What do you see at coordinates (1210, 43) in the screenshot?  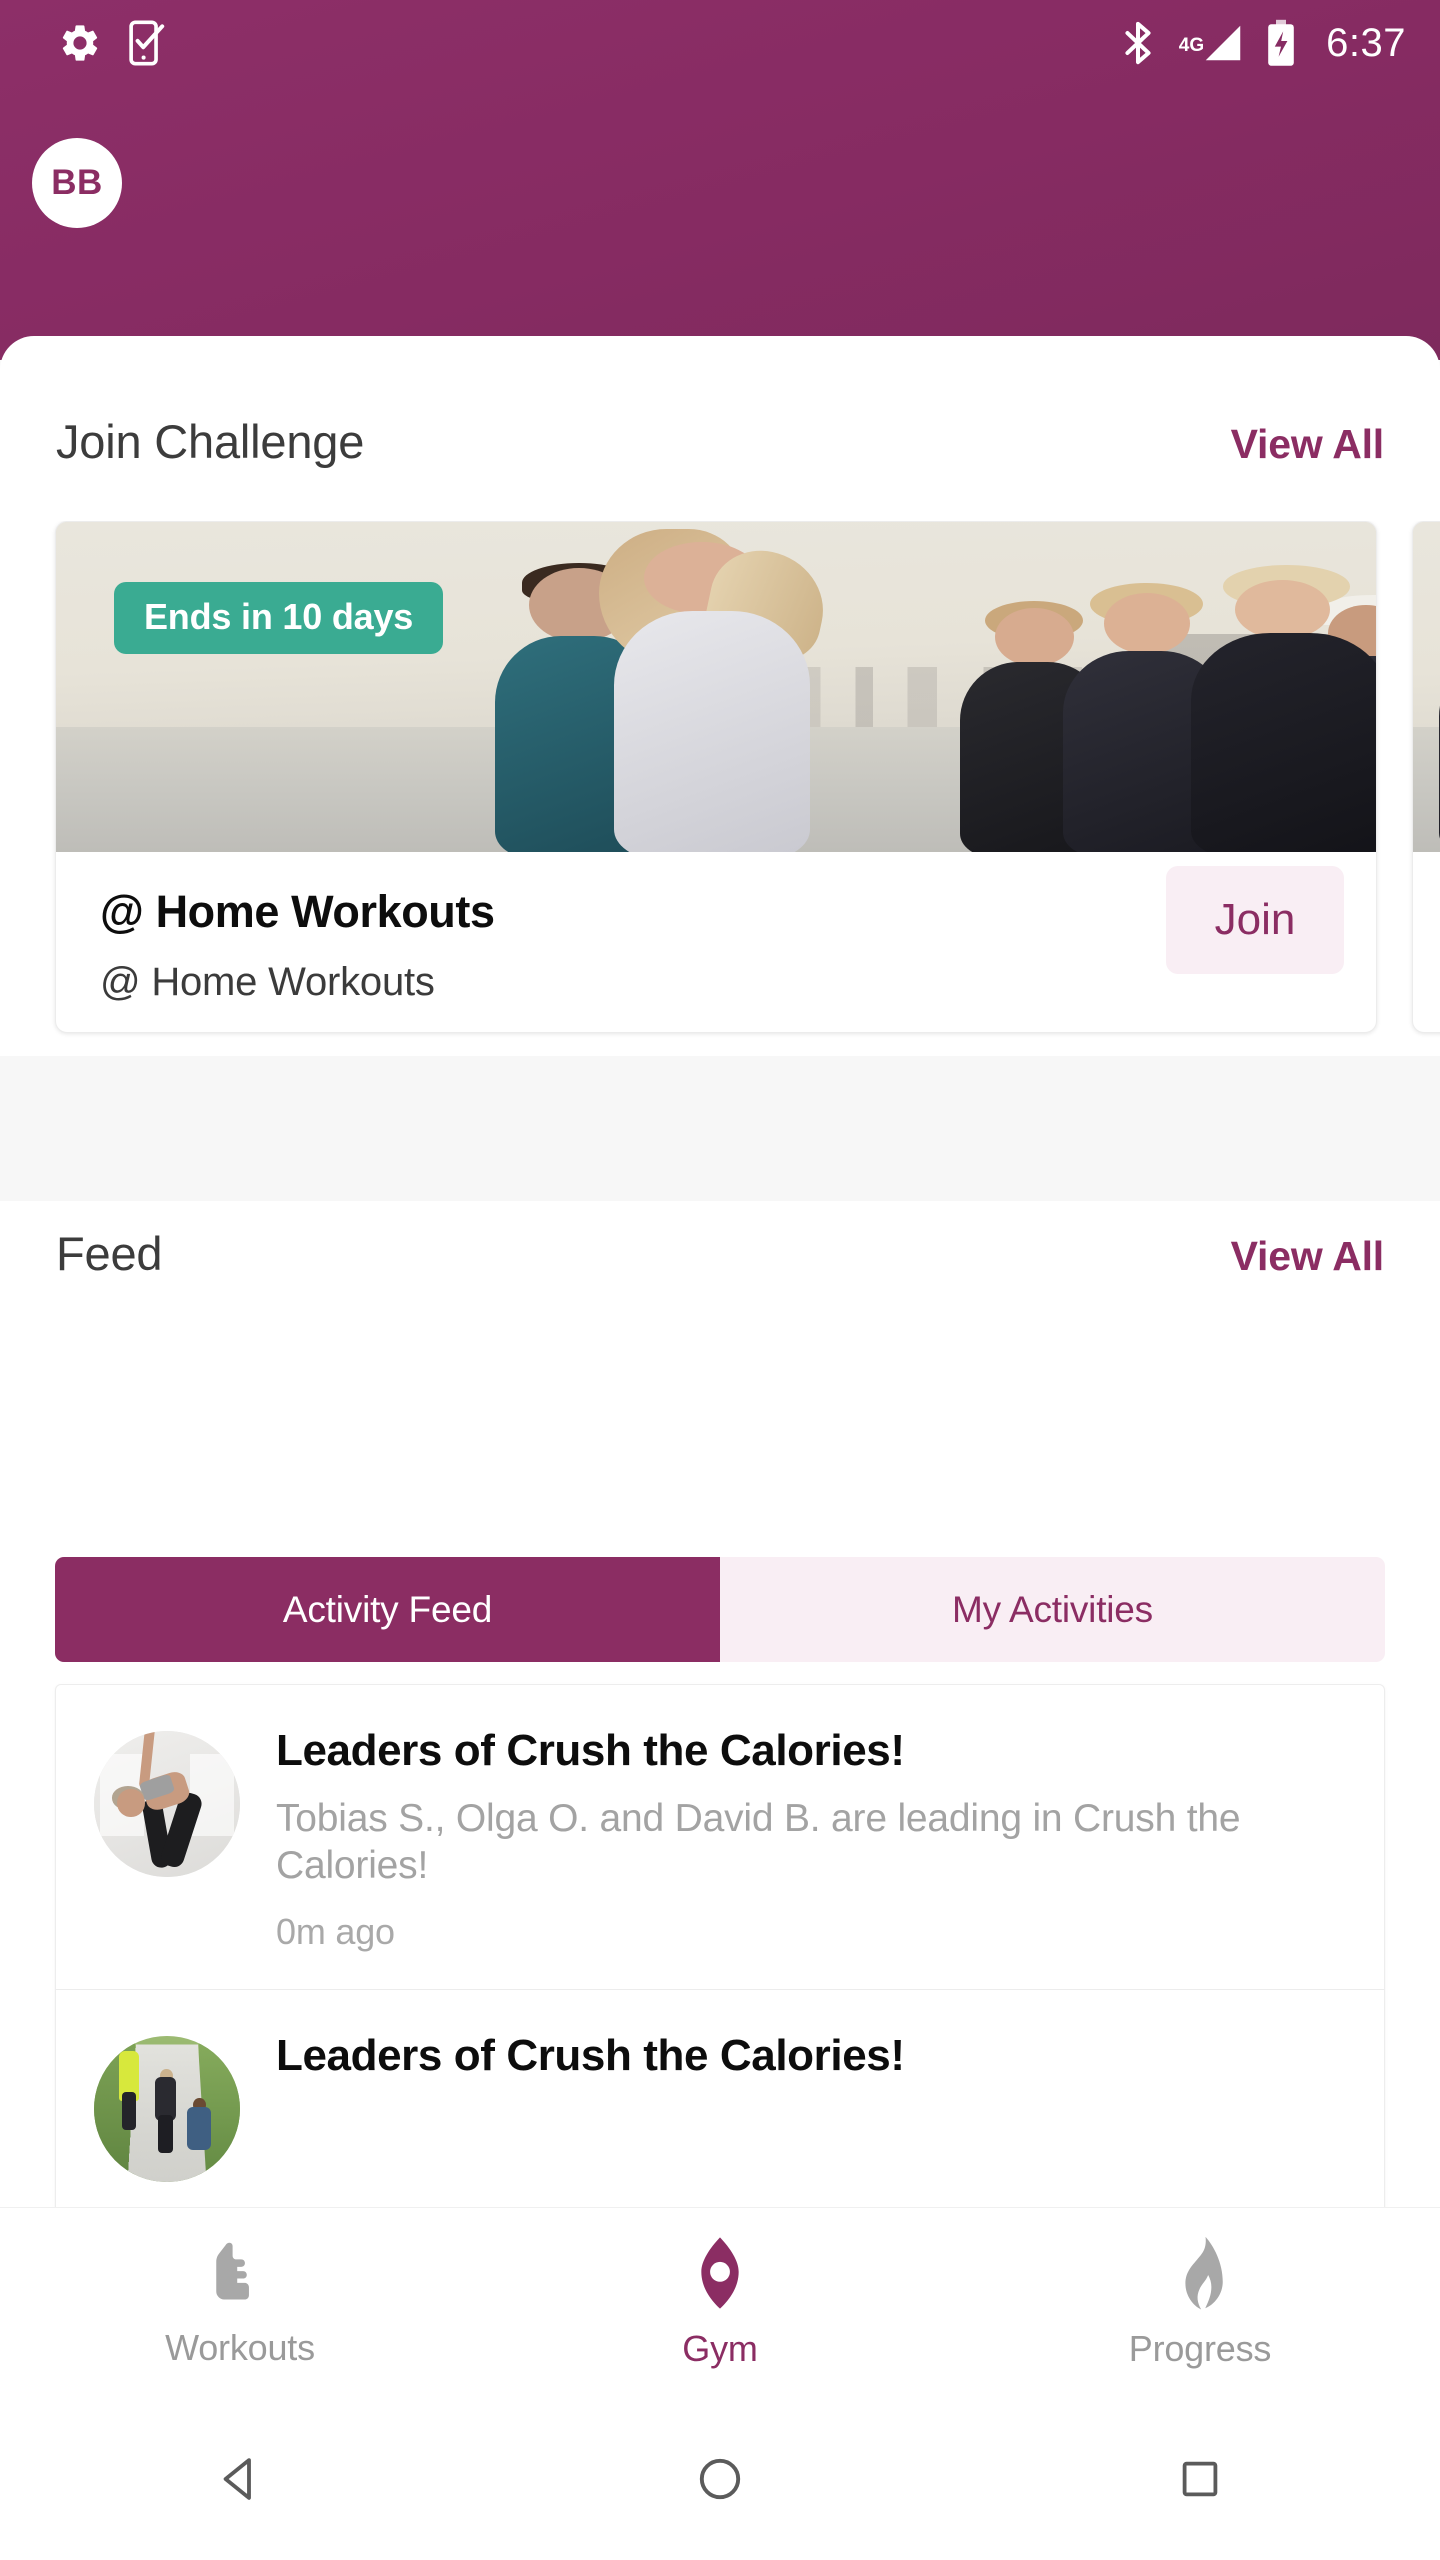 I see `signal-4g-icon: 4G` at bounding box center [1210, 43].